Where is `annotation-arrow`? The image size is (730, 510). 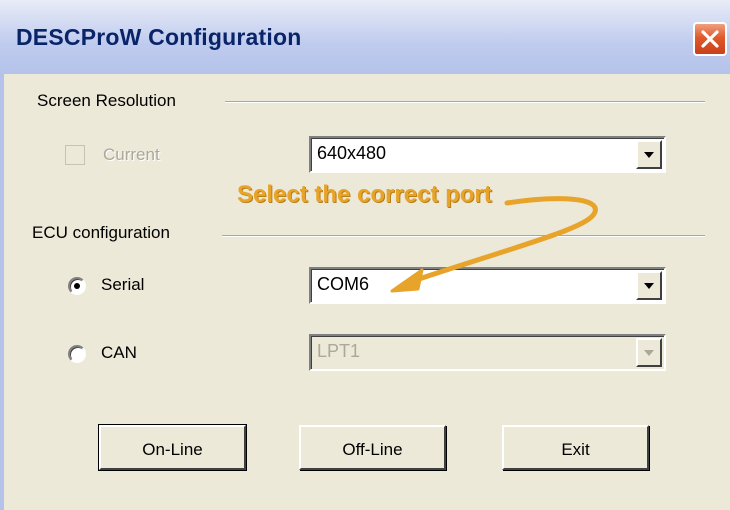 annotation-arrow is located at coordinates (494, 244).